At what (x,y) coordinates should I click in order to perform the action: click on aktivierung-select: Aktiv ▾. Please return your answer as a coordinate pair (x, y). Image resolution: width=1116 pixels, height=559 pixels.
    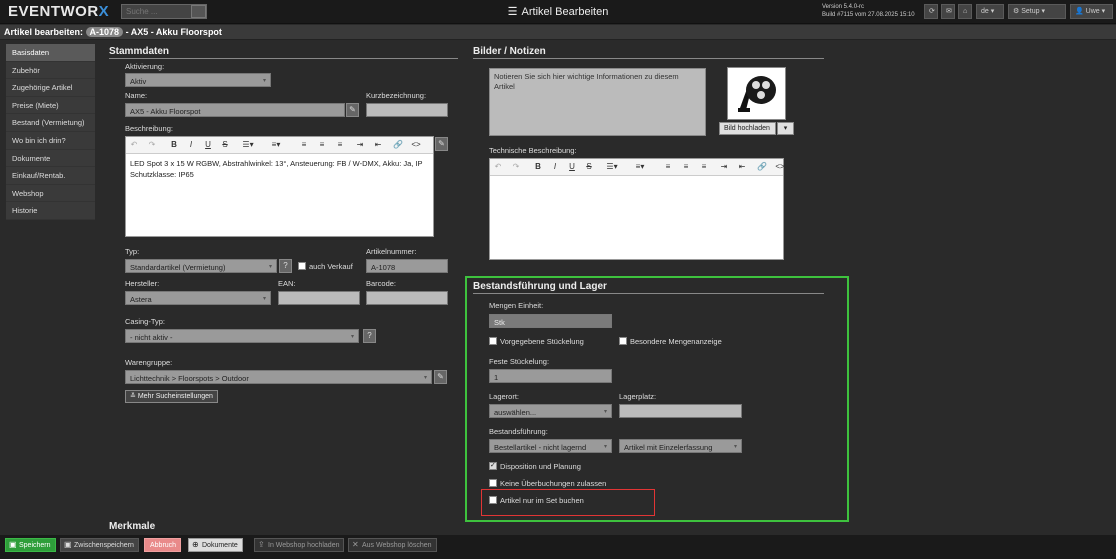
    Looking at the image, I should click on (198, 80).